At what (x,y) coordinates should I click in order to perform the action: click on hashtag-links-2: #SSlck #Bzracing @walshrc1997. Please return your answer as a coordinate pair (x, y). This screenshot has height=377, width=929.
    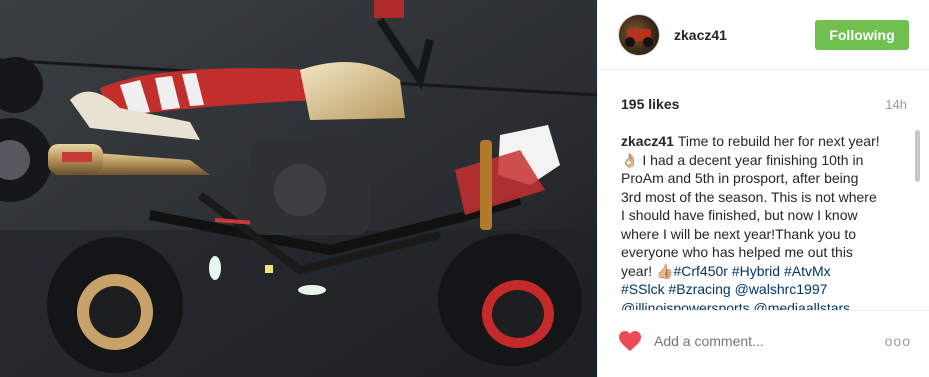
    Looking at the image, I should click on (724, 289).